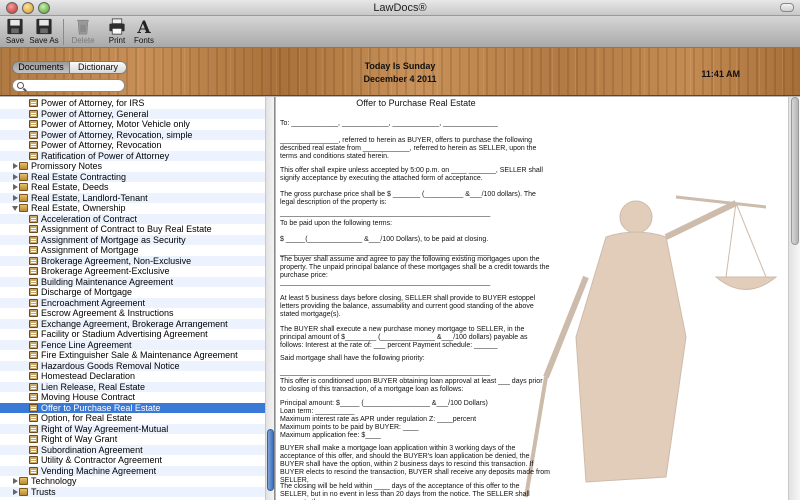  Describe the element at coordinates (132, 386) in the screenshot. I see `tree-item: Lien Release, Real Estate` at that location.